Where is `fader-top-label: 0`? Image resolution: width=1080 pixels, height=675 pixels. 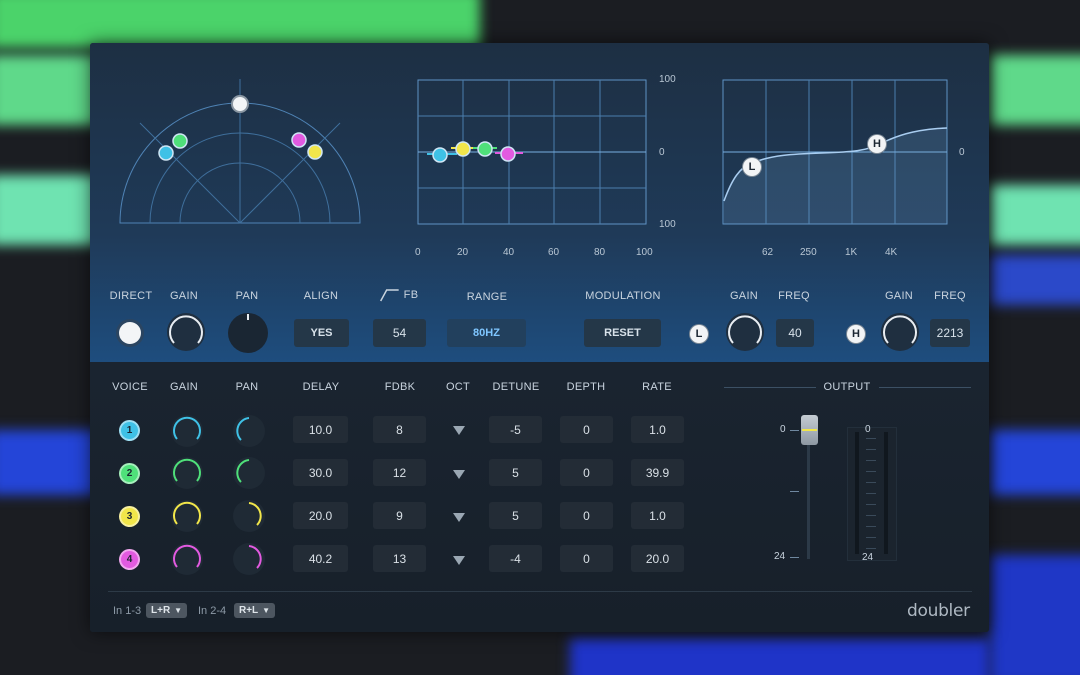
fader-top-label: 0 is located at coordinates (783, 429).